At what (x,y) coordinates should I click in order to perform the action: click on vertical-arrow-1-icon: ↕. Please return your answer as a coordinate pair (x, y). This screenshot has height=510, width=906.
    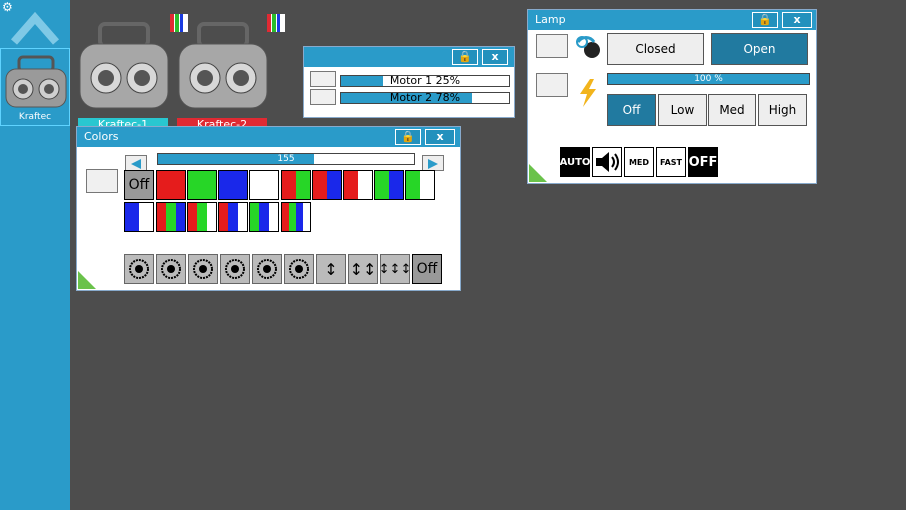
    Looking at the image, I should click on (331, 269).